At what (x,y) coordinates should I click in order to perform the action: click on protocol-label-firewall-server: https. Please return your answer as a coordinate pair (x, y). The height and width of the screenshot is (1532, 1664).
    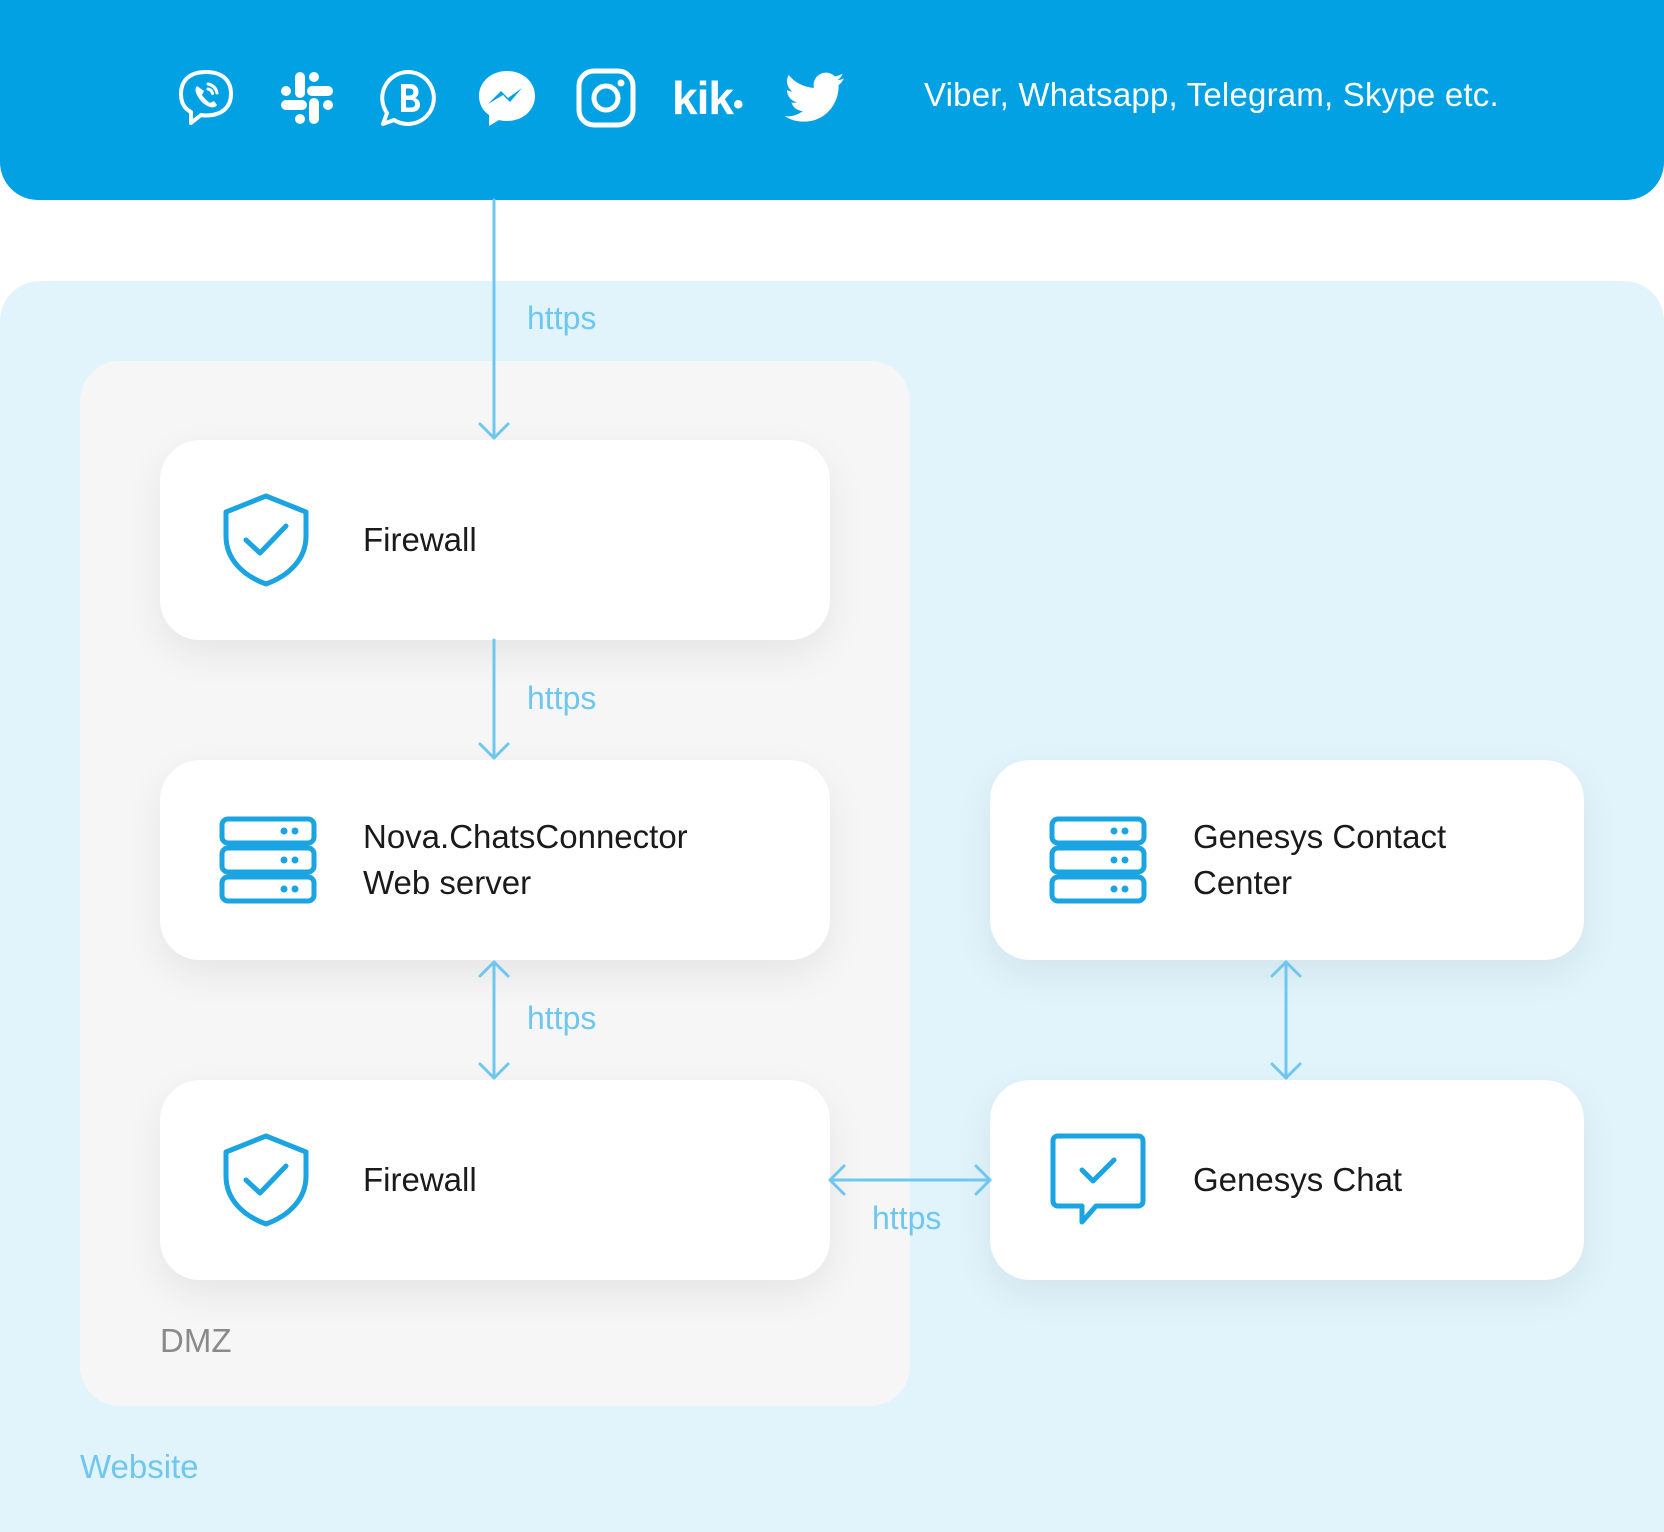
    Looking at the image, I should click on (562, 698).